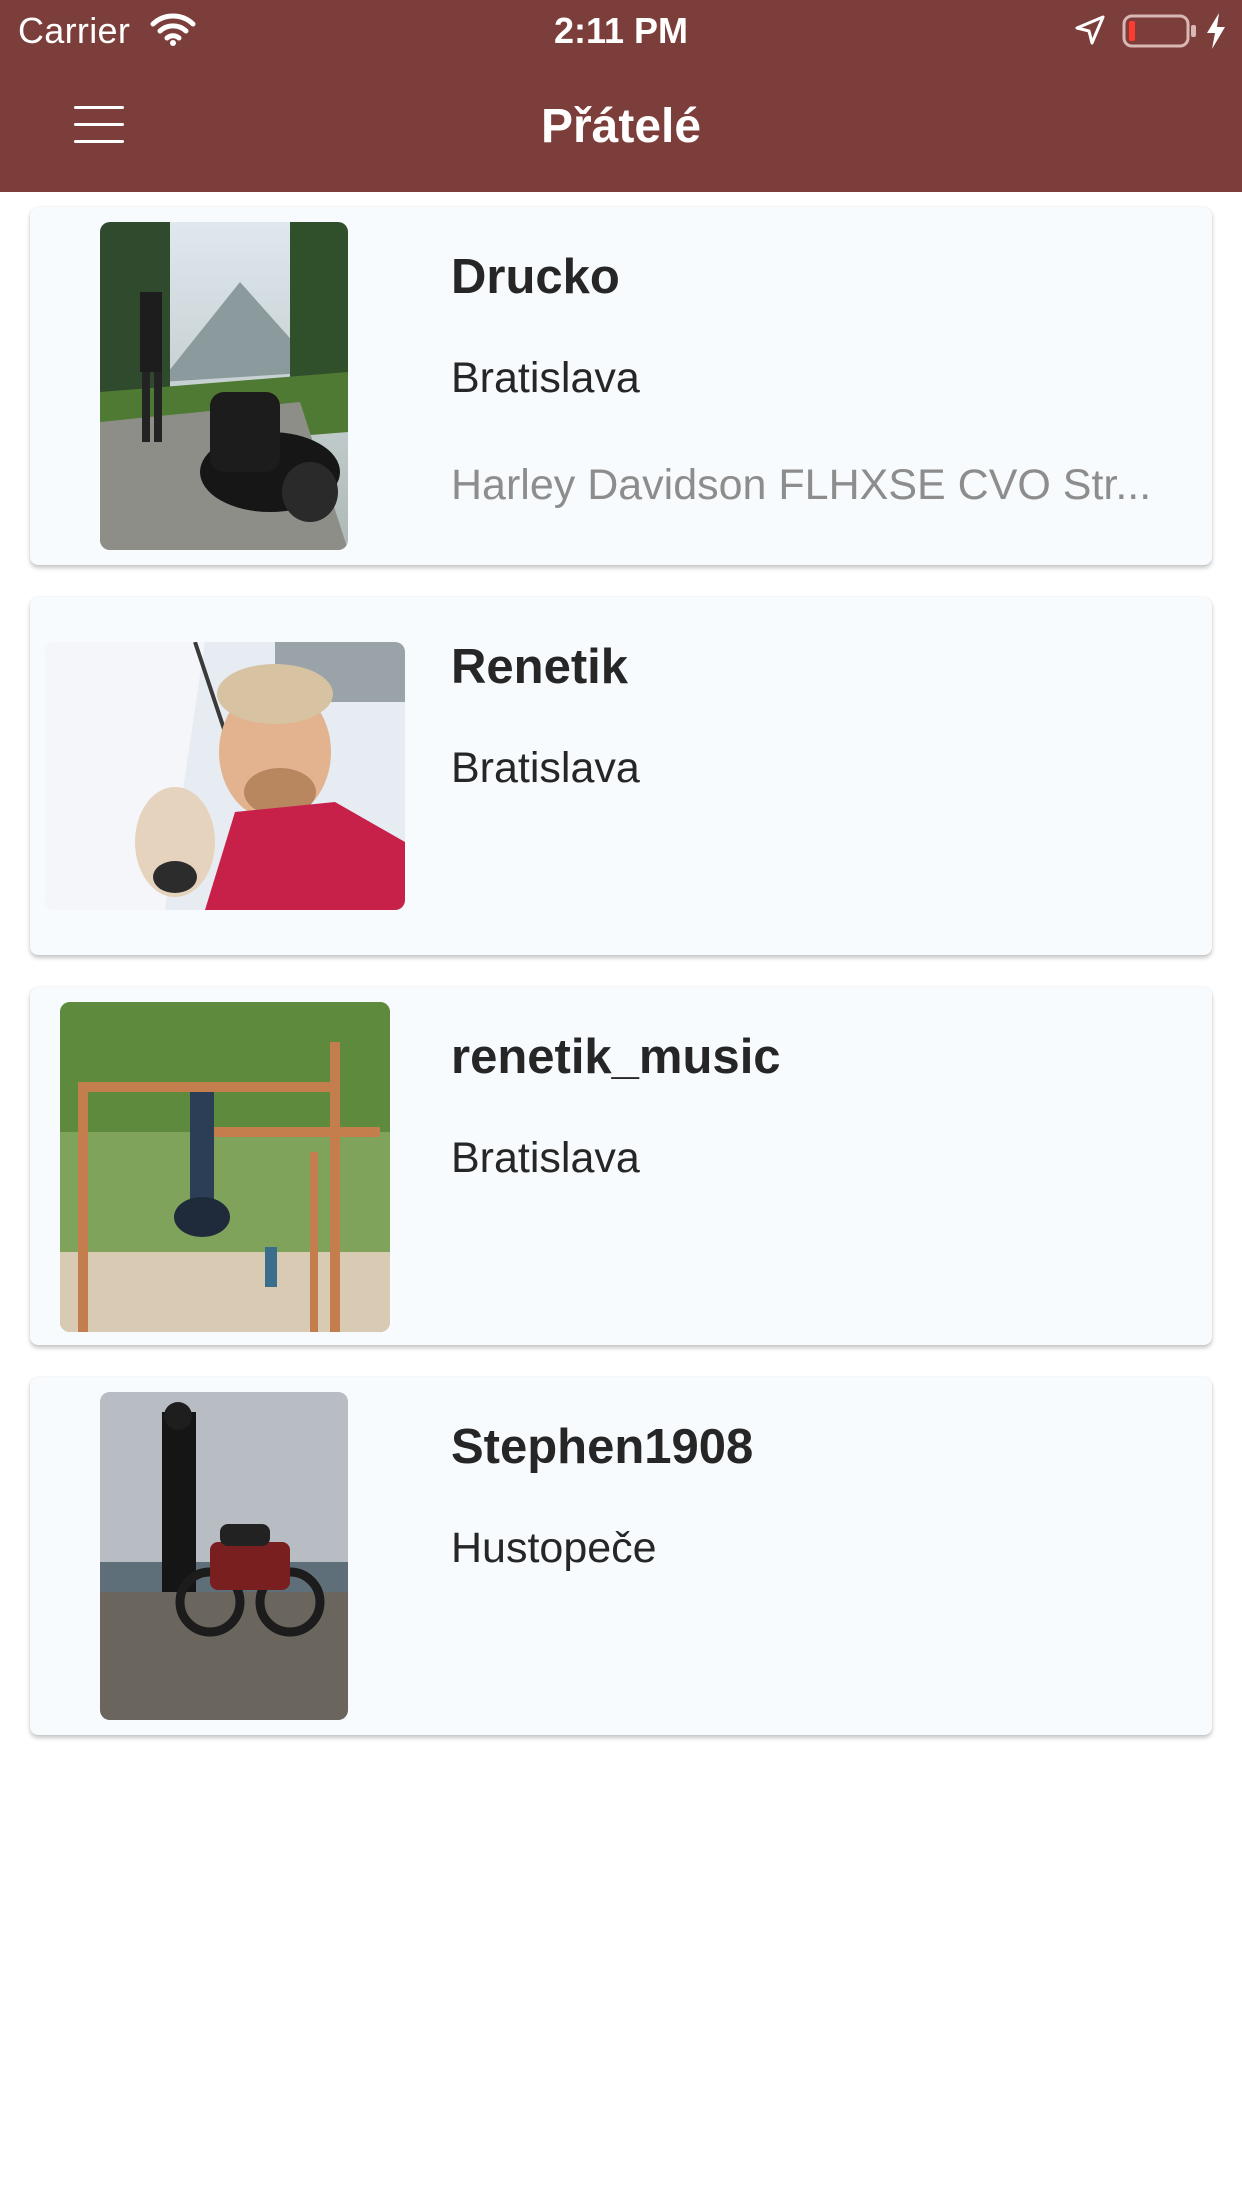 This screenshot has height=2208, width=1242. Describe the element at coordinates (602, 1447) in the screenshot. I see `friend-name: Stephen1908` at that location.